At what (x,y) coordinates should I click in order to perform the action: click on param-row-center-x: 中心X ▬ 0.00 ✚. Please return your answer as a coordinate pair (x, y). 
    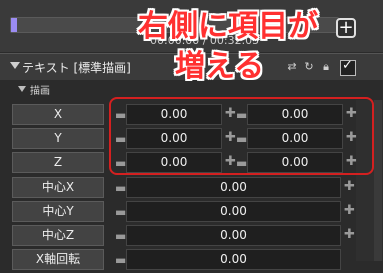
    Looking at the image, I should click on (191, 189).